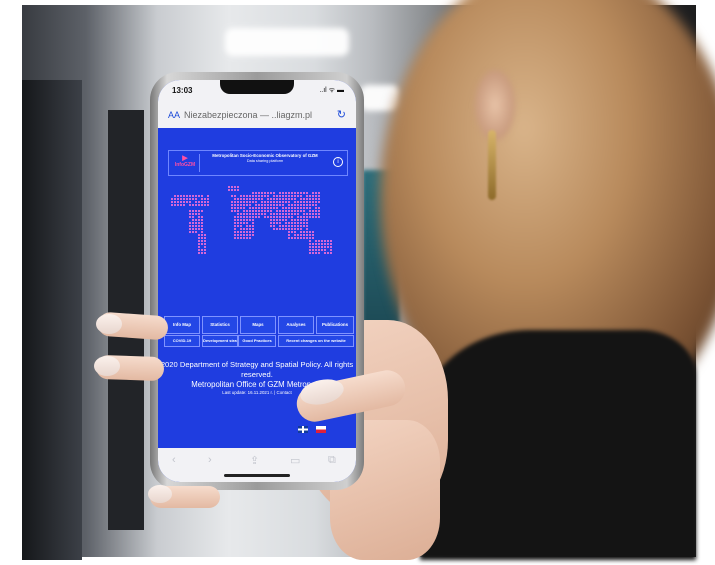  What do you see at coordinates (321, 429) in the screenshot?
I see `pl-flag-icon` at bounding box center [321, 429].